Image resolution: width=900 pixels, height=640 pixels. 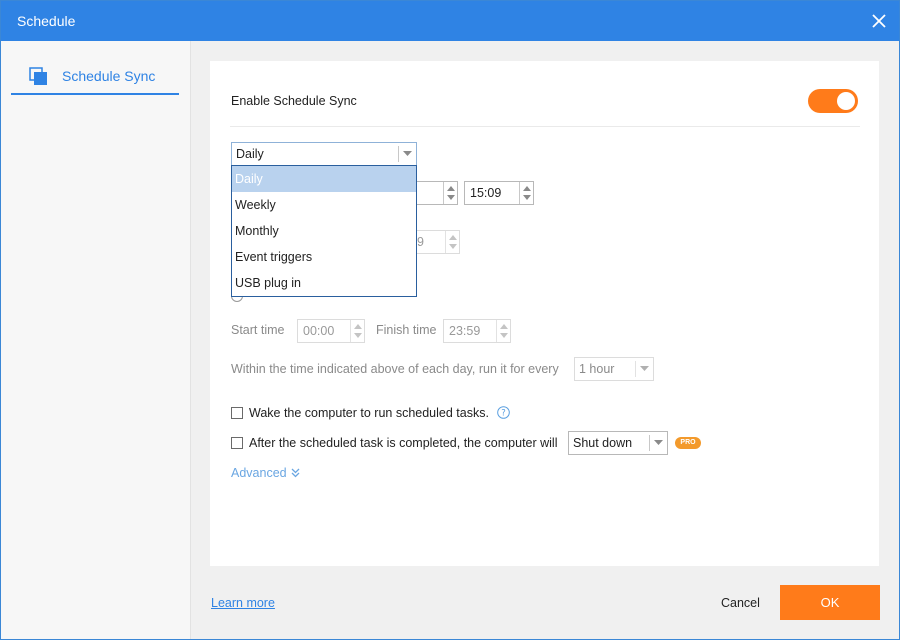 What do you see at coordinates (603, 443) in the screenshot?
I see `after-task-action-value: Shut down` at bounding box center [603, 443].